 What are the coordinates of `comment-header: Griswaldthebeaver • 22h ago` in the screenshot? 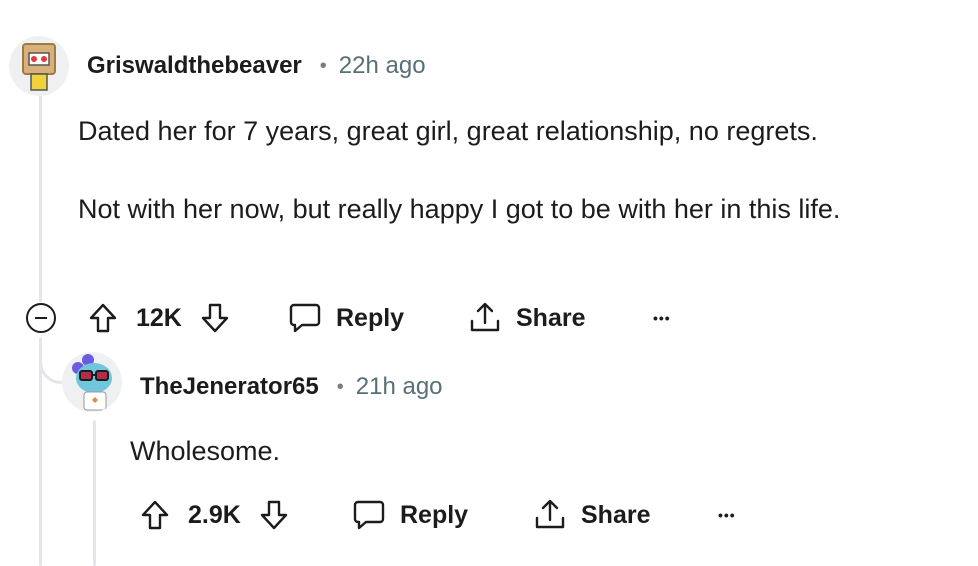 It's located at (256, 66).